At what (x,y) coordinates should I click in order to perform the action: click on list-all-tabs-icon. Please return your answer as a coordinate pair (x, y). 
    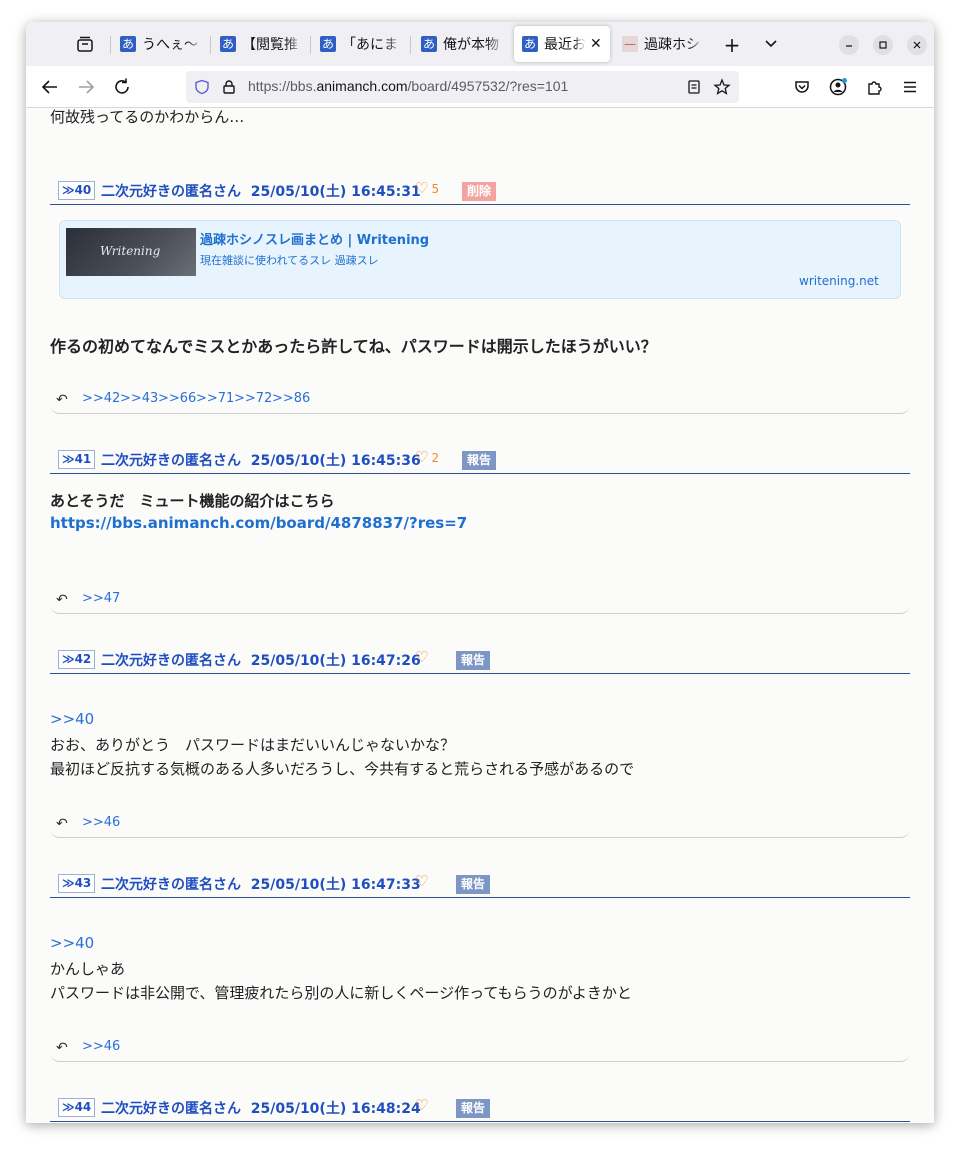
    Looking at the image, I should click on (771, 44).